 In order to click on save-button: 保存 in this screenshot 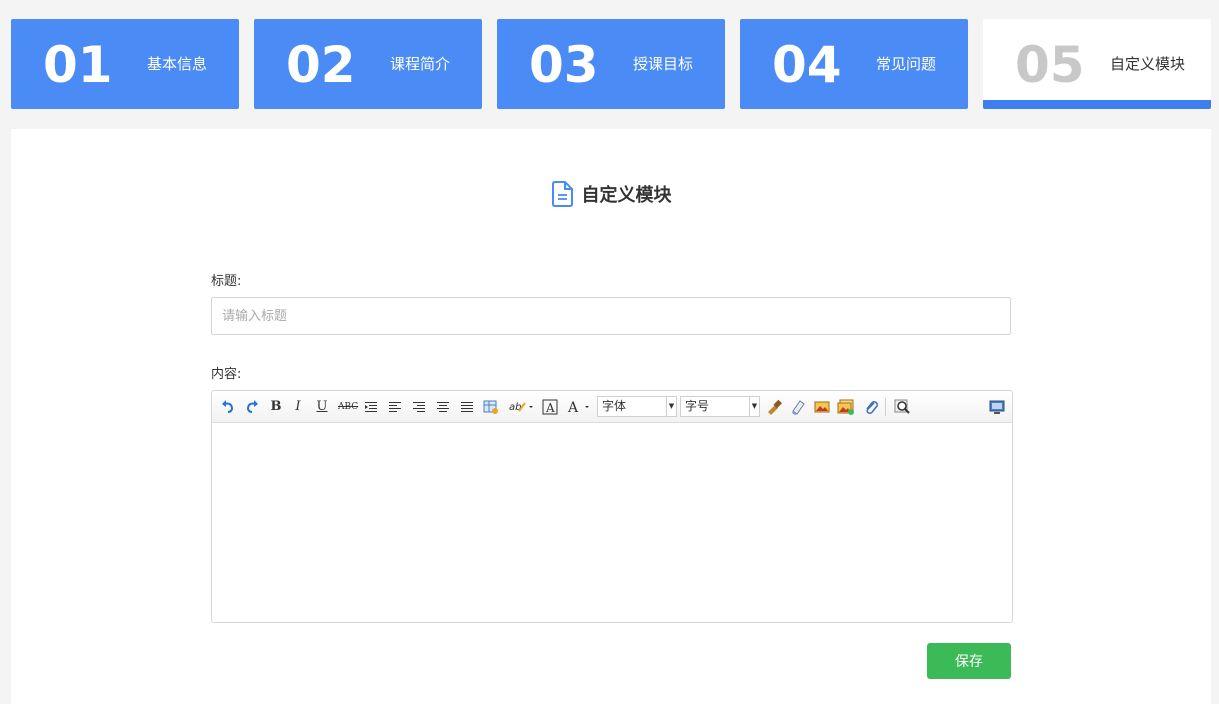, I will do `click(969, 661)`.